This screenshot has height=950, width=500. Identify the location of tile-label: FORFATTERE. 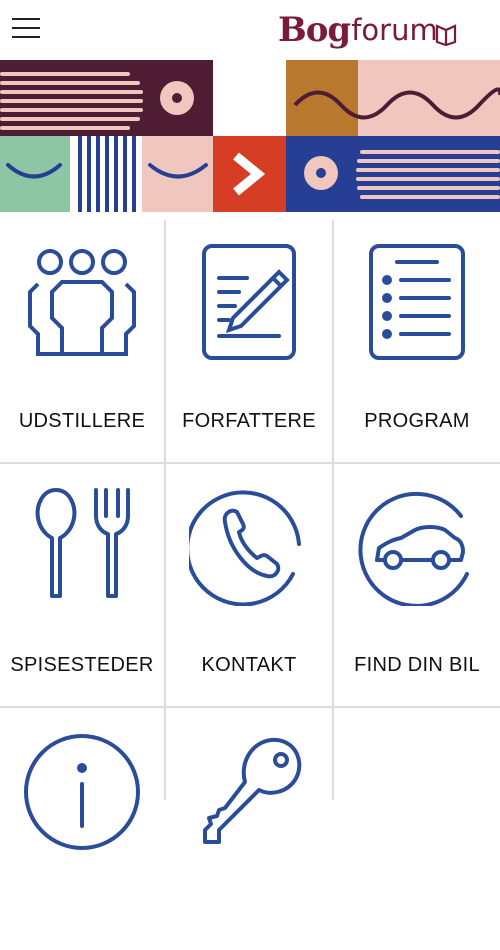
(249, 421).